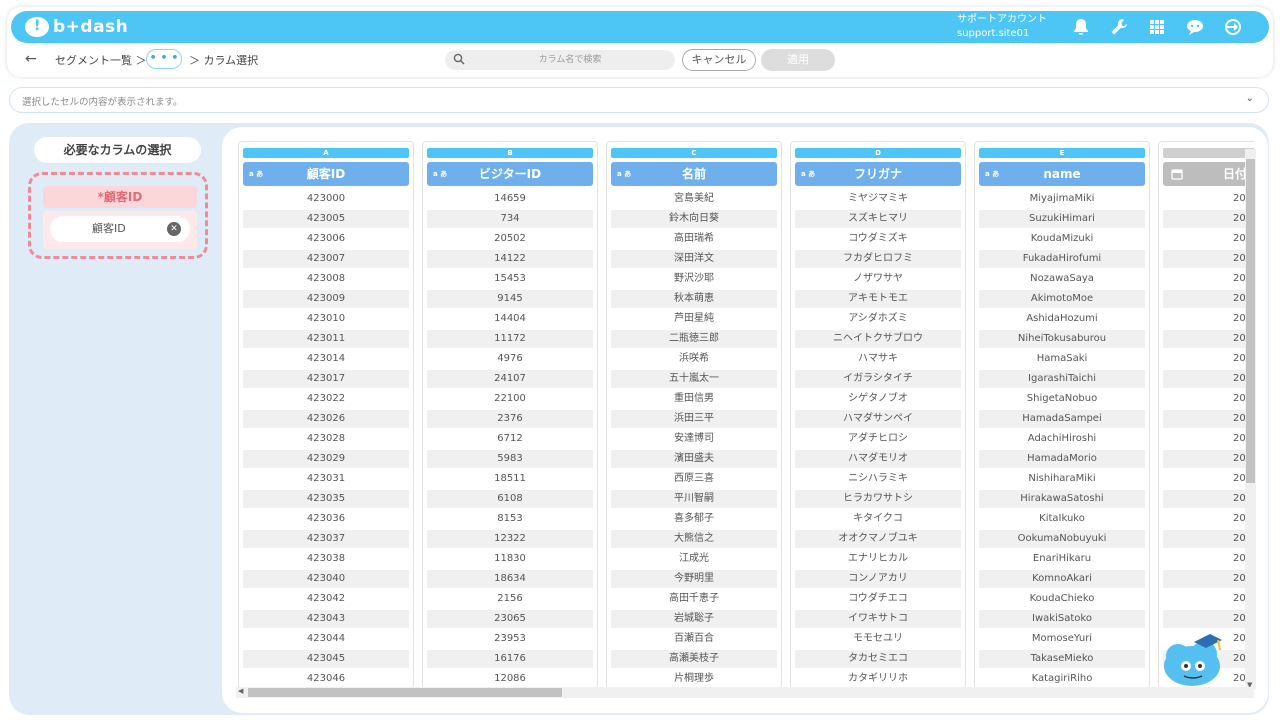 This screenshot has height=720, width=1280. I want to click on table-cell: 11830, so click(510, 559).